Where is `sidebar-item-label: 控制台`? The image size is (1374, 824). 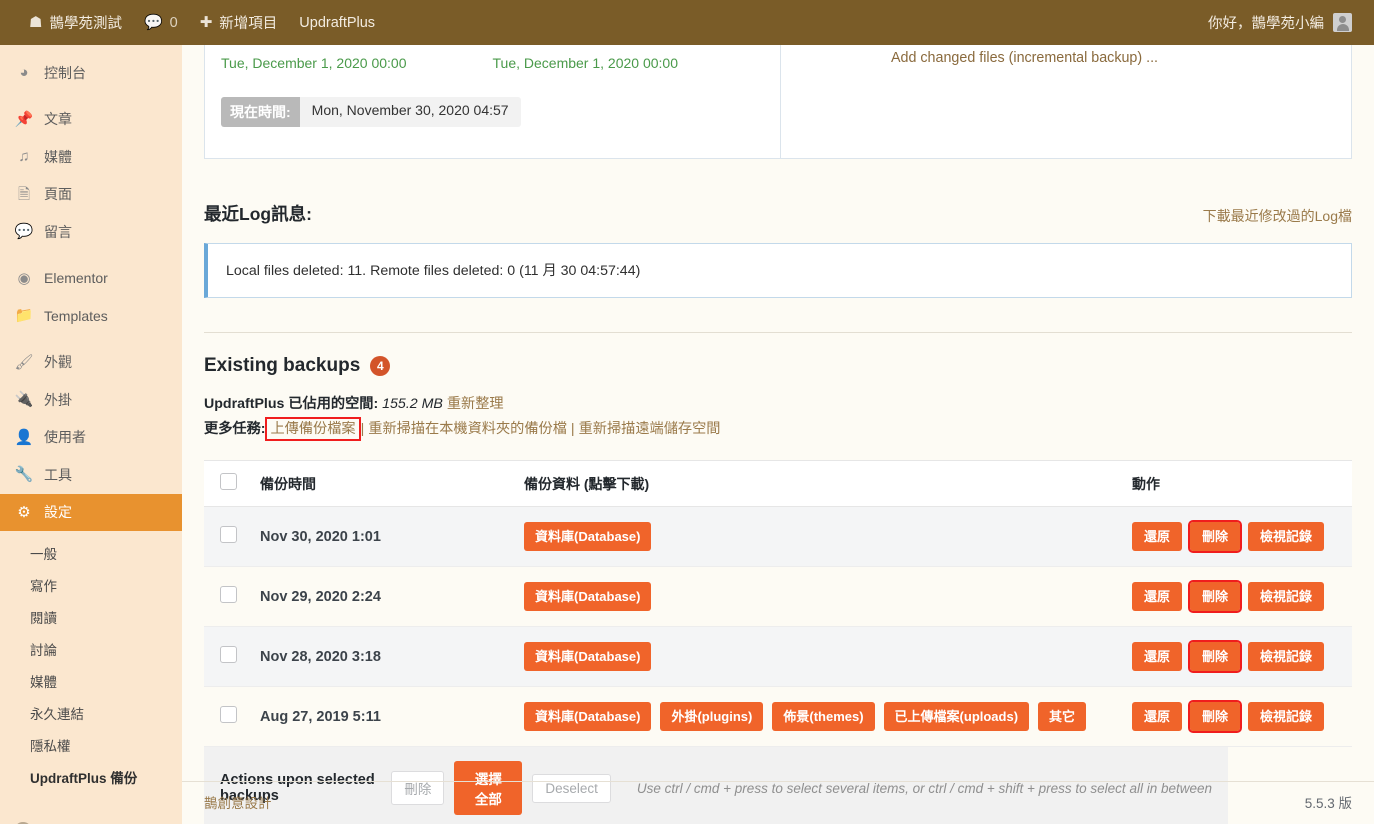
sidebar-item-label: 控制台 is located at coordinates (65, 72).